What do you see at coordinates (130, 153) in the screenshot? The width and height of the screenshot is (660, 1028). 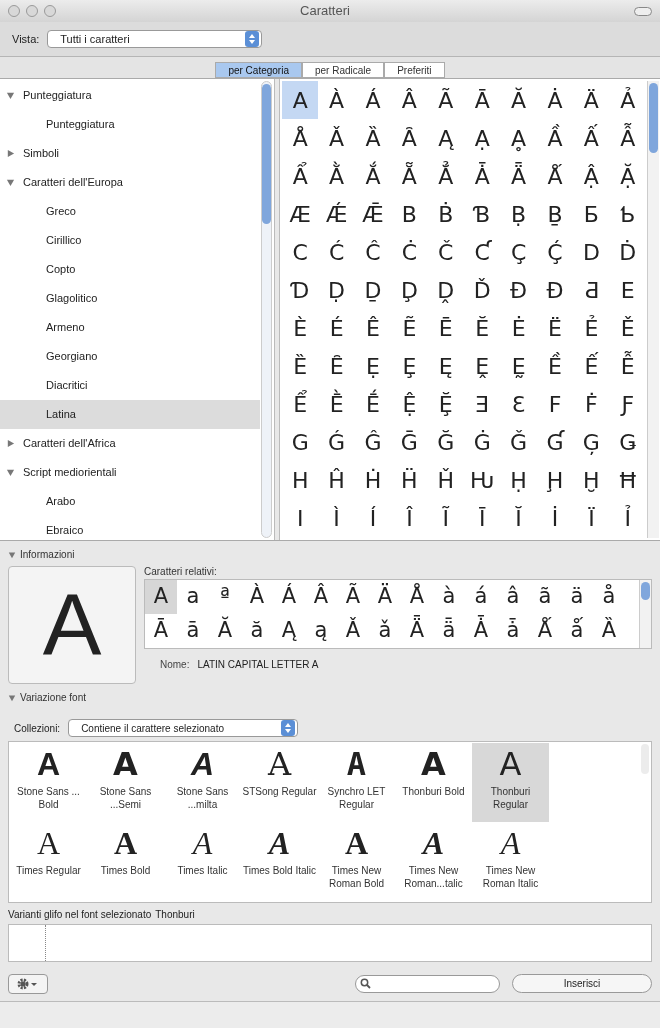 I see `sidebar-item: Simboli` at bounding box center [130, 153].